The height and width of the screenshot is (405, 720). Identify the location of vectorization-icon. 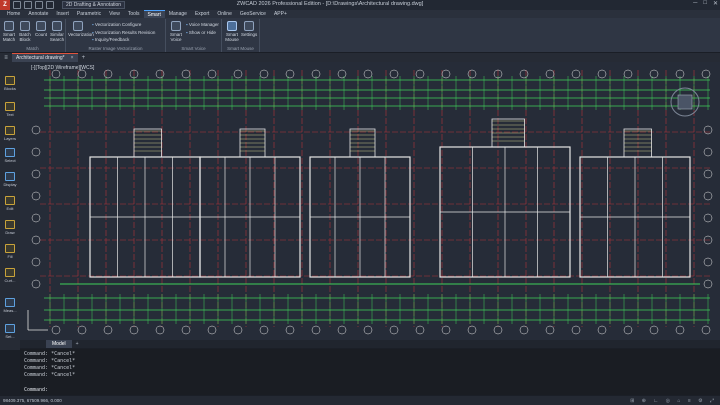
(78, 26).